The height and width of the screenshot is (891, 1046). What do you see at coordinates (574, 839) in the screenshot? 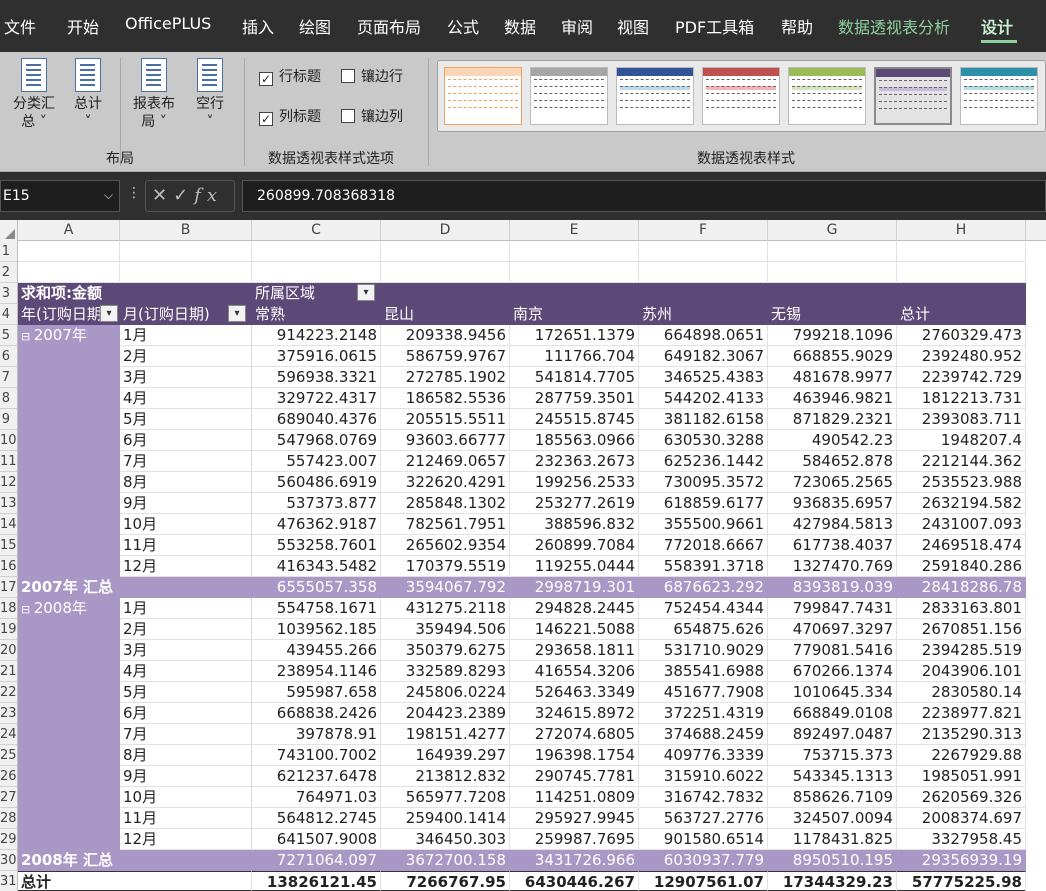
I see `value-cell: 259987.7695` at bounding box center [574, 839].